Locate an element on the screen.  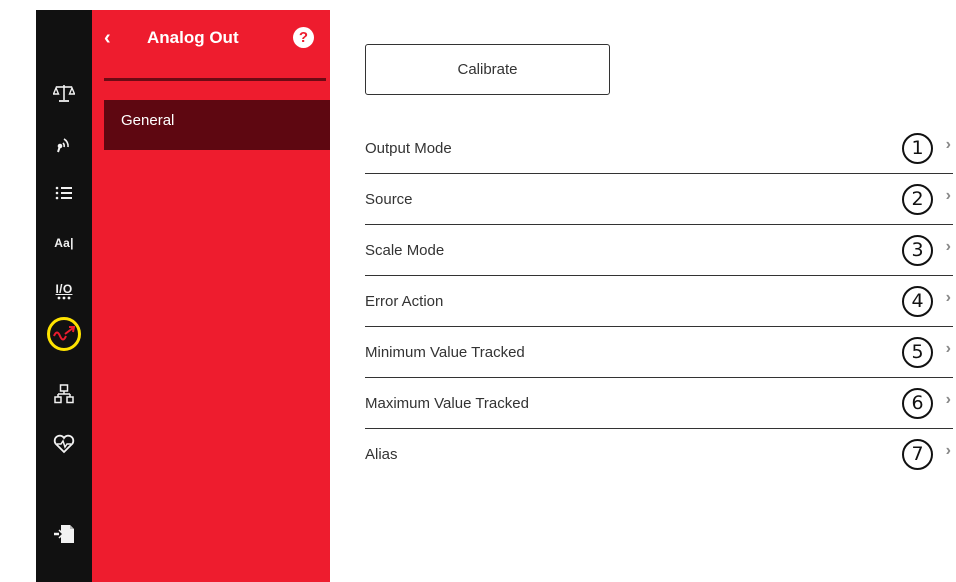
row-label: Minimum Value Tracked is located at coordinates (445, 352).